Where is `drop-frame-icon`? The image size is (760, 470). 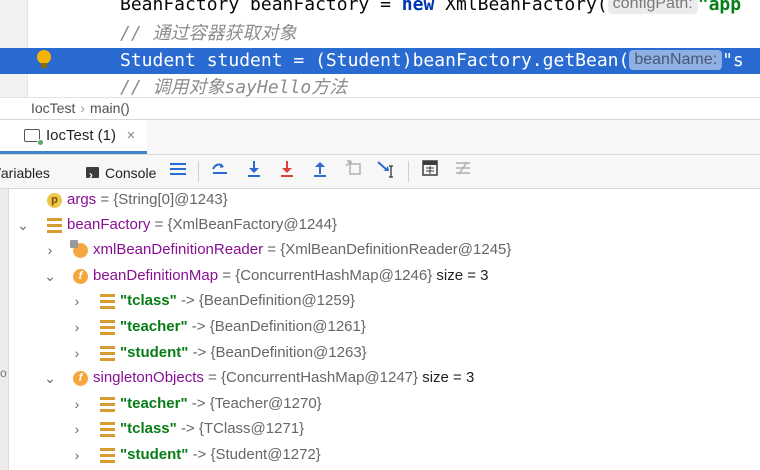
drop-frame-icon is located at coordinates (354, 171).